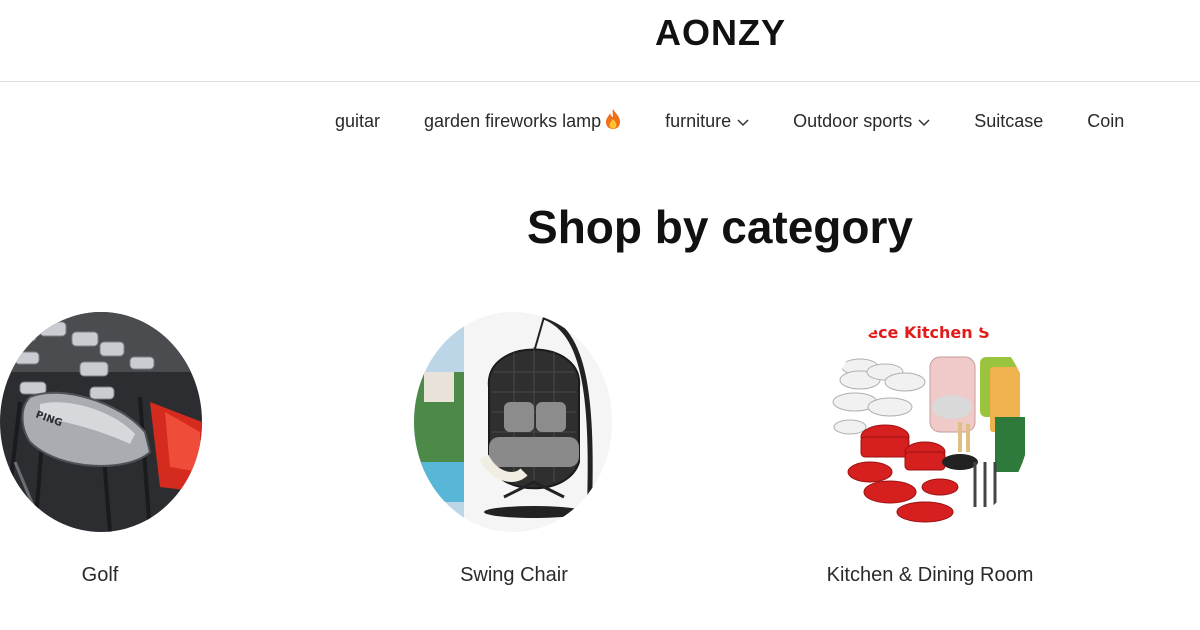 This screenshot has height=630, width=1200. Describe the element at coordinates (698, 120) in the screenshot. I see `nav-item-label: furniture` at that location.